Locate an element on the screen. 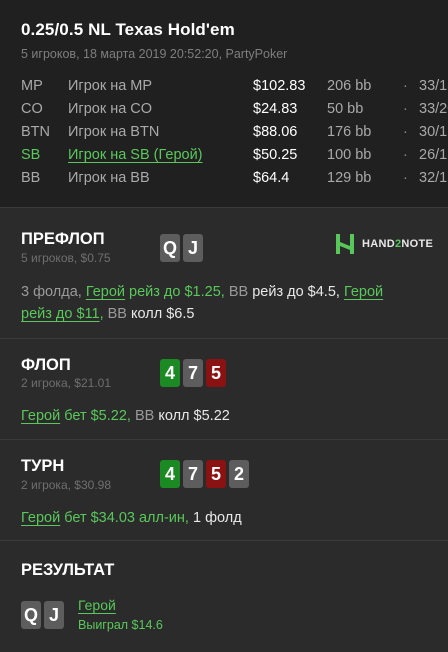 The image size is (448, 652). player-stats: 33/20 is located at coordinates (433, 109).